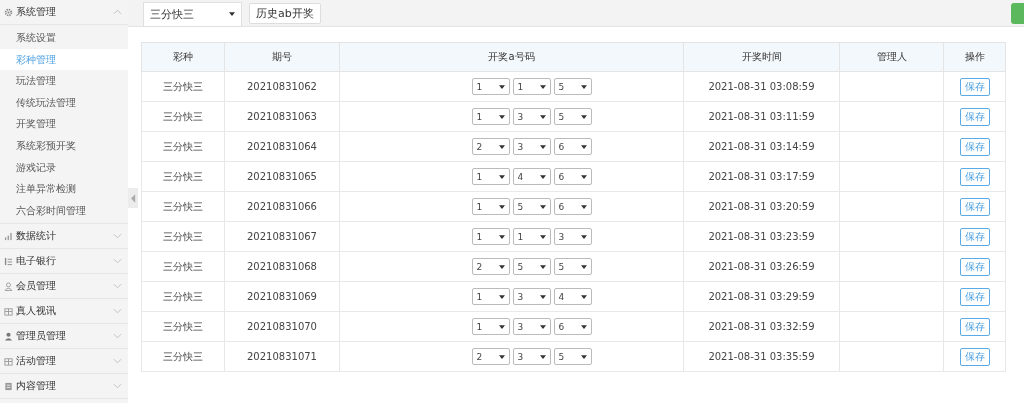 The height and width of the screenshot is (403, 1024). I want to click on table-cell: 20210831071, so click(282, 356).